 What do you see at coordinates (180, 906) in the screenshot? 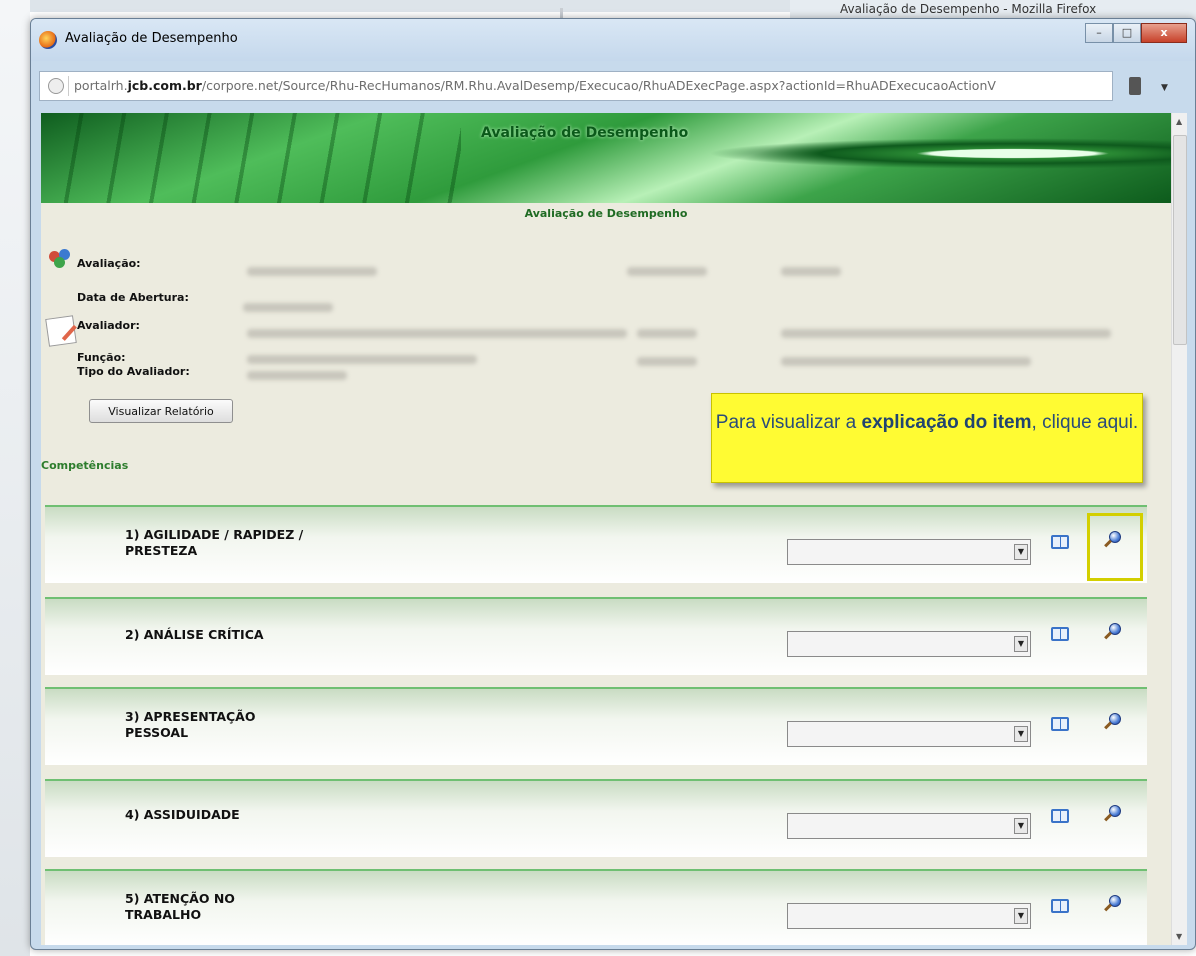
I see `competency-name: 5) ATENÇÃO NO TRABALHO` at bounding box center [180, 906].